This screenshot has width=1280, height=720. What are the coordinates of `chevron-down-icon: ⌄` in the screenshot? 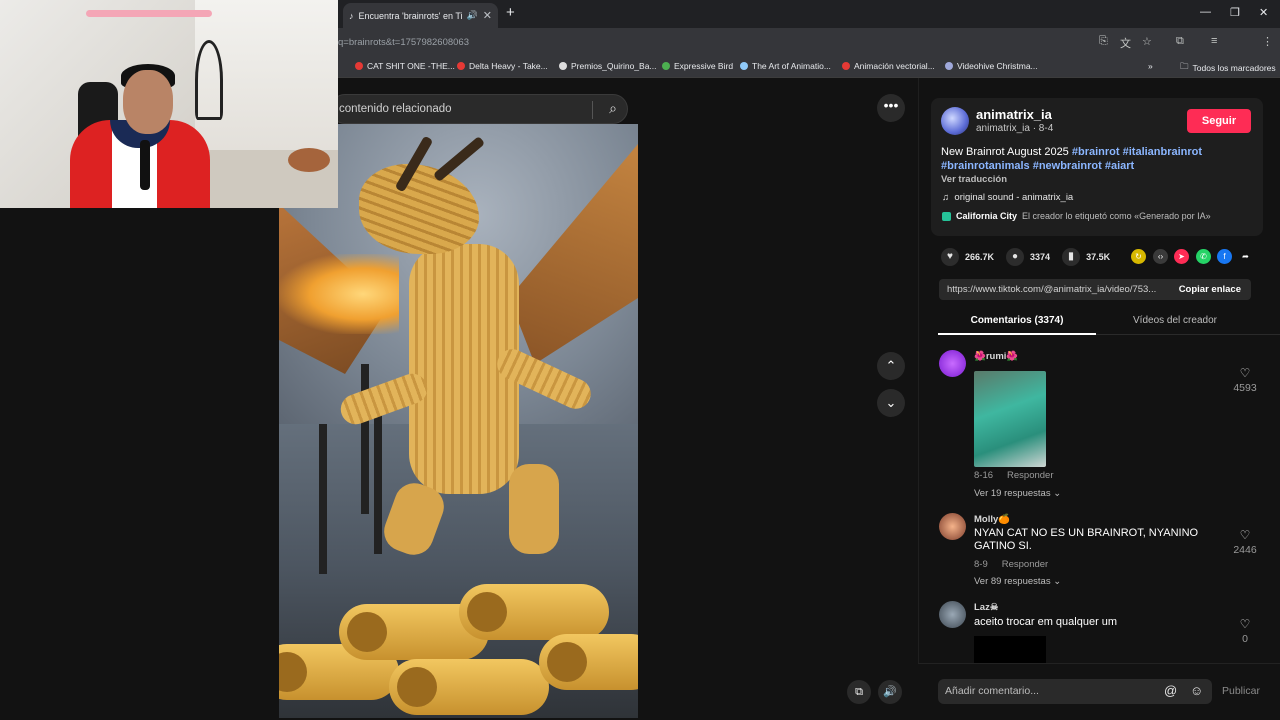 It's located at (1057, 581).